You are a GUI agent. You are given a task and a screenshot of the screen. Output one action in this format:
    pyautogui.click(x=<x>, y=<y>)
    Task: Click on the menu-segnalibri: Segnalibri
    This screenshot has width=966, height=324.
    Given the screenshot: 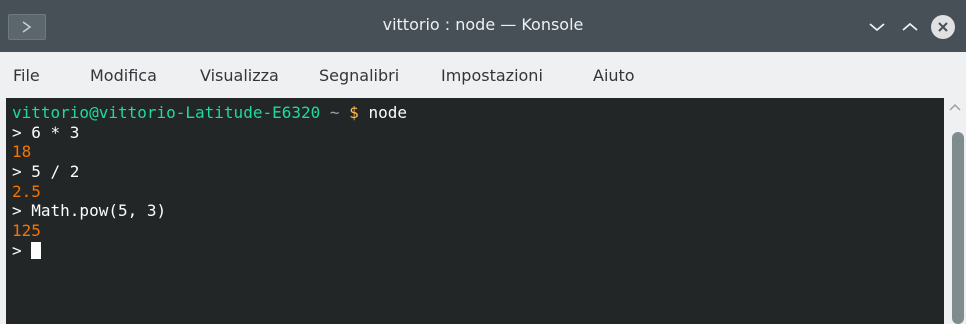 What is the action you would take?
    pyautogui.click(x=359, y=75)
    